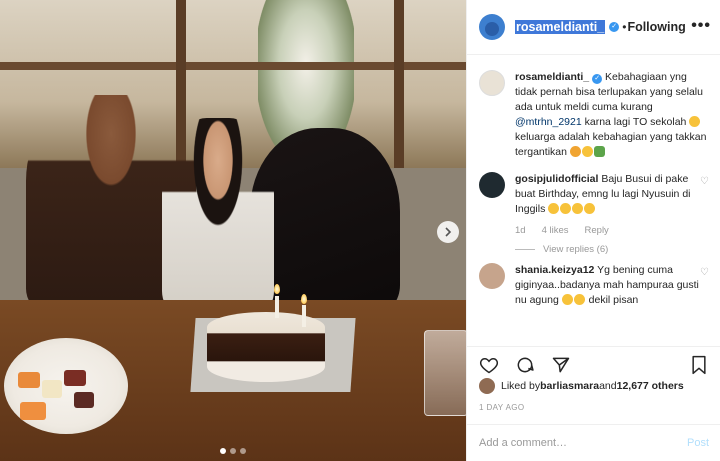  What do you see at coordinates (502, 407) in the screenshot?
I see `post-date: 1 DAY AGO` at bounding box center [502, 407].